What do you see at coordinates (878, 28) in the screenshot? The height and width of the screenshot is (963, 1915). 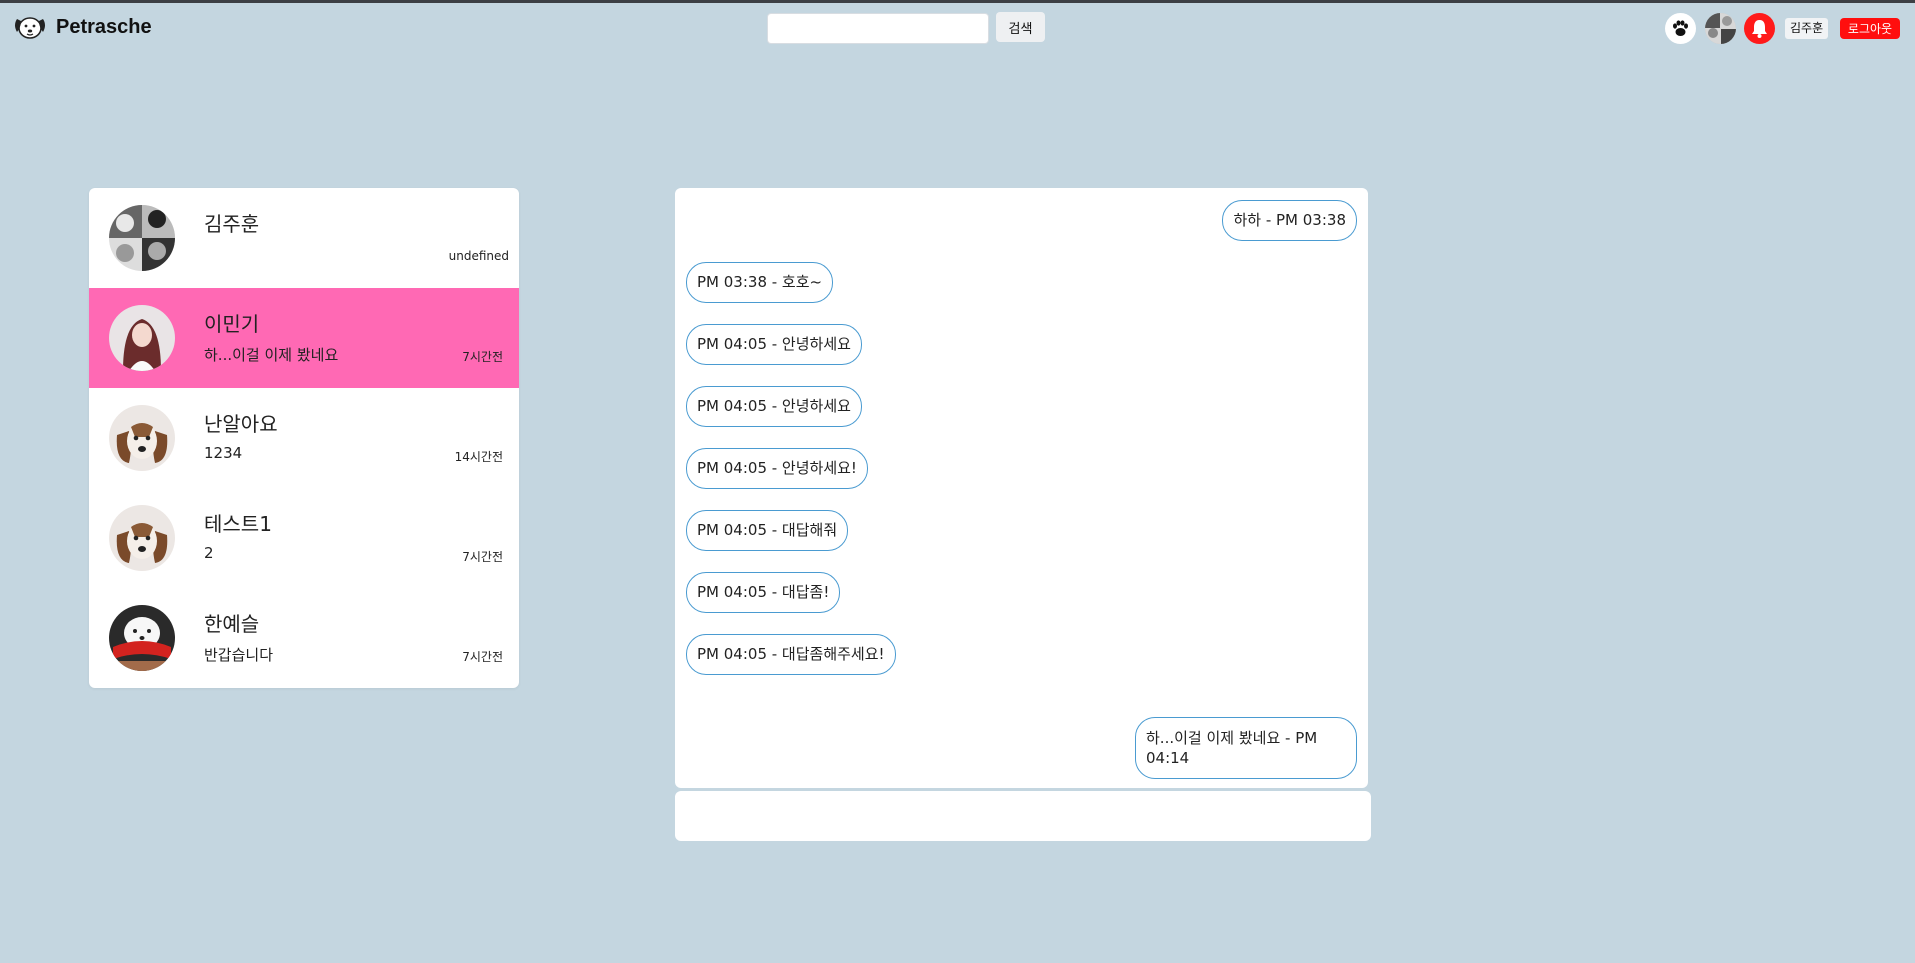 I see `search-input` at bounding box center [878, 28].